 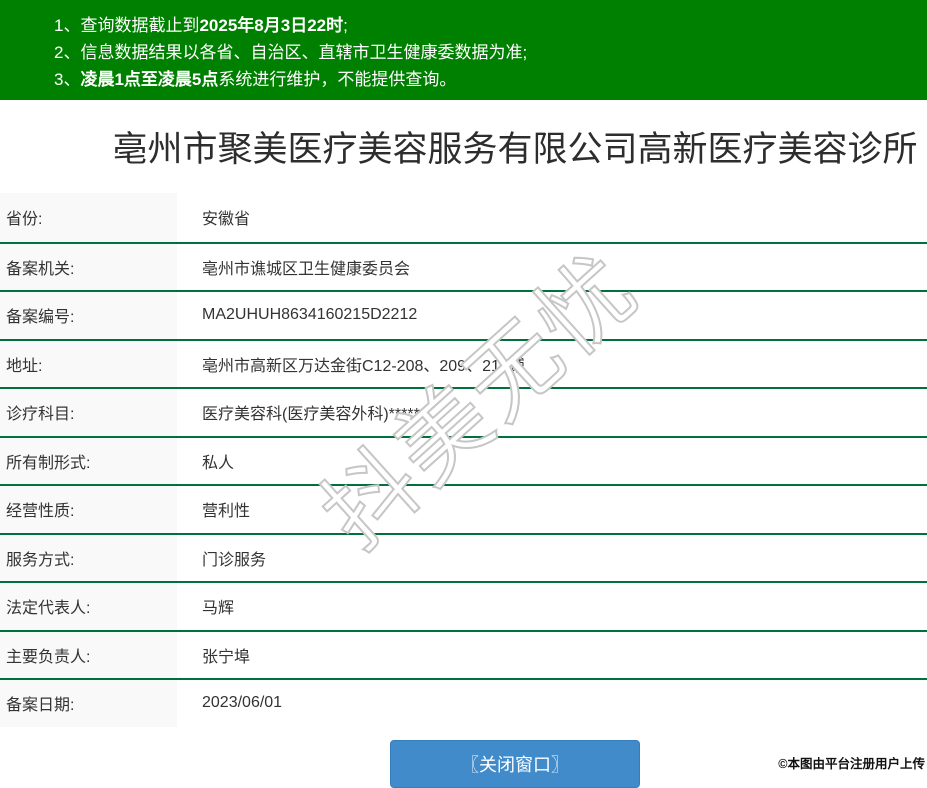 What do you see at coordinates (242, 703) in the screenshot?
I see `row-value: 2023/06/01` at bounding box center [242, 703].